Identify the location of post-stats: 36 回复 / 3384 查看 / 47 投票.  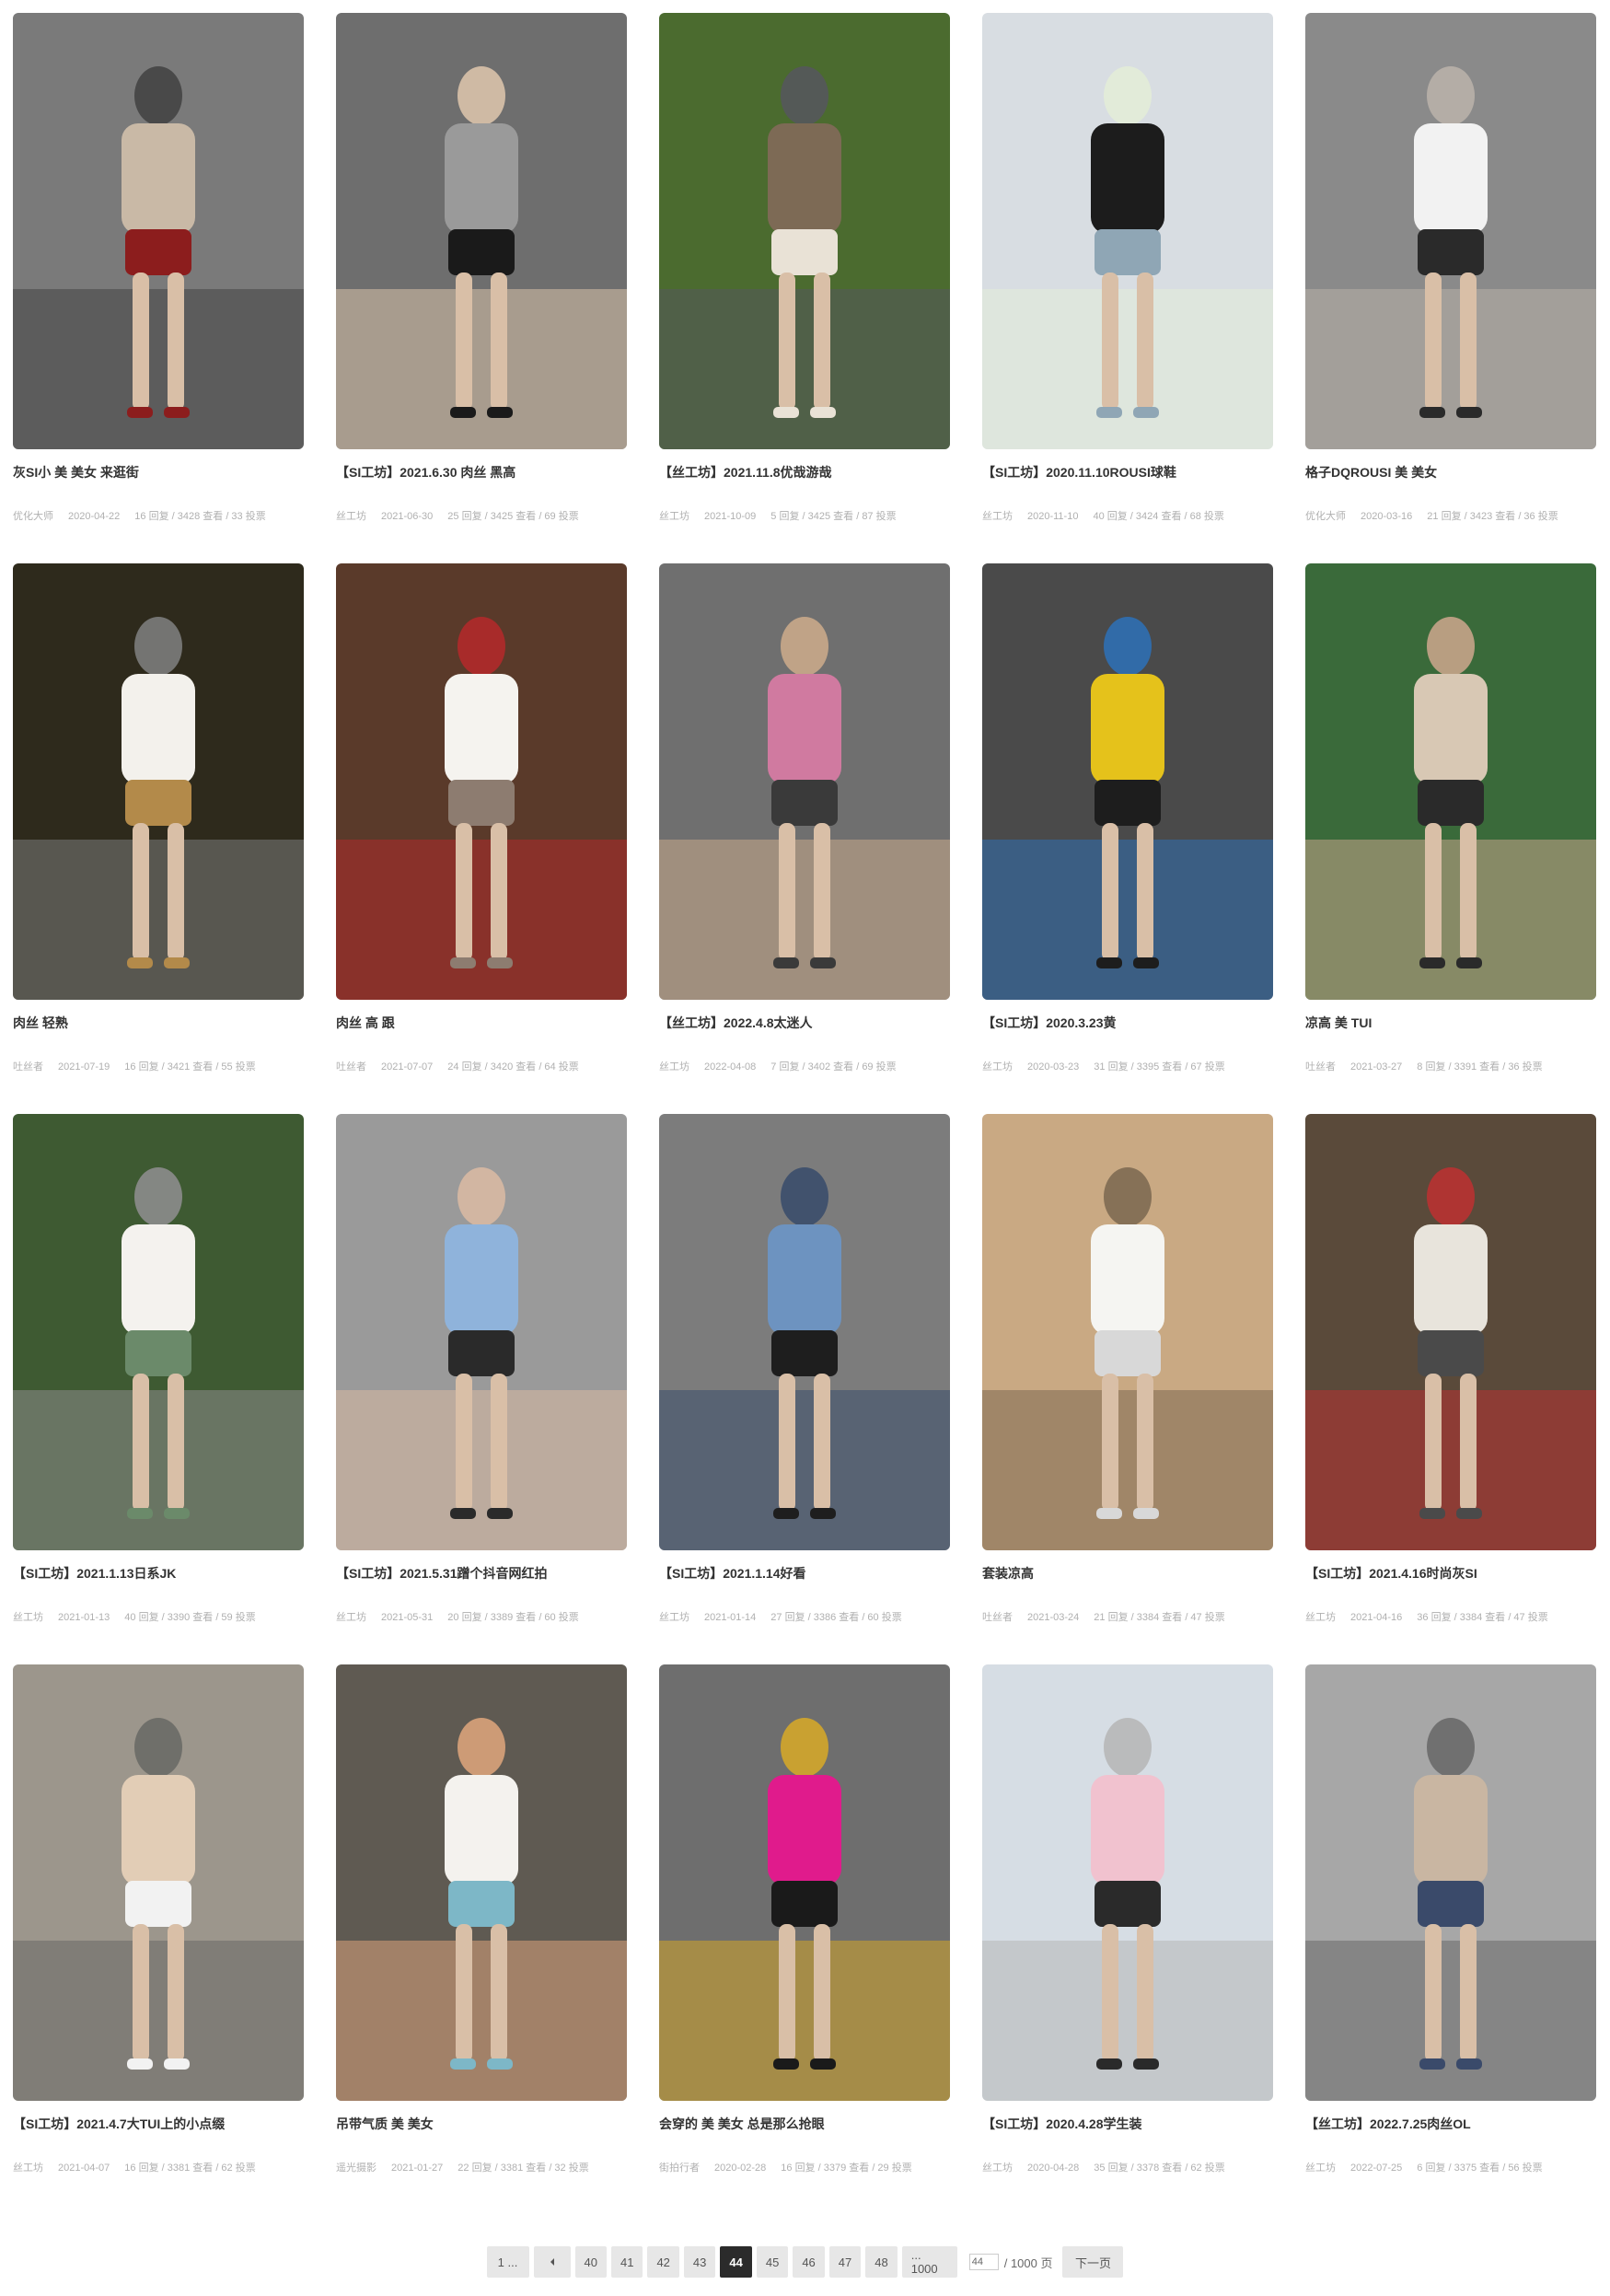
(1482, 1617).